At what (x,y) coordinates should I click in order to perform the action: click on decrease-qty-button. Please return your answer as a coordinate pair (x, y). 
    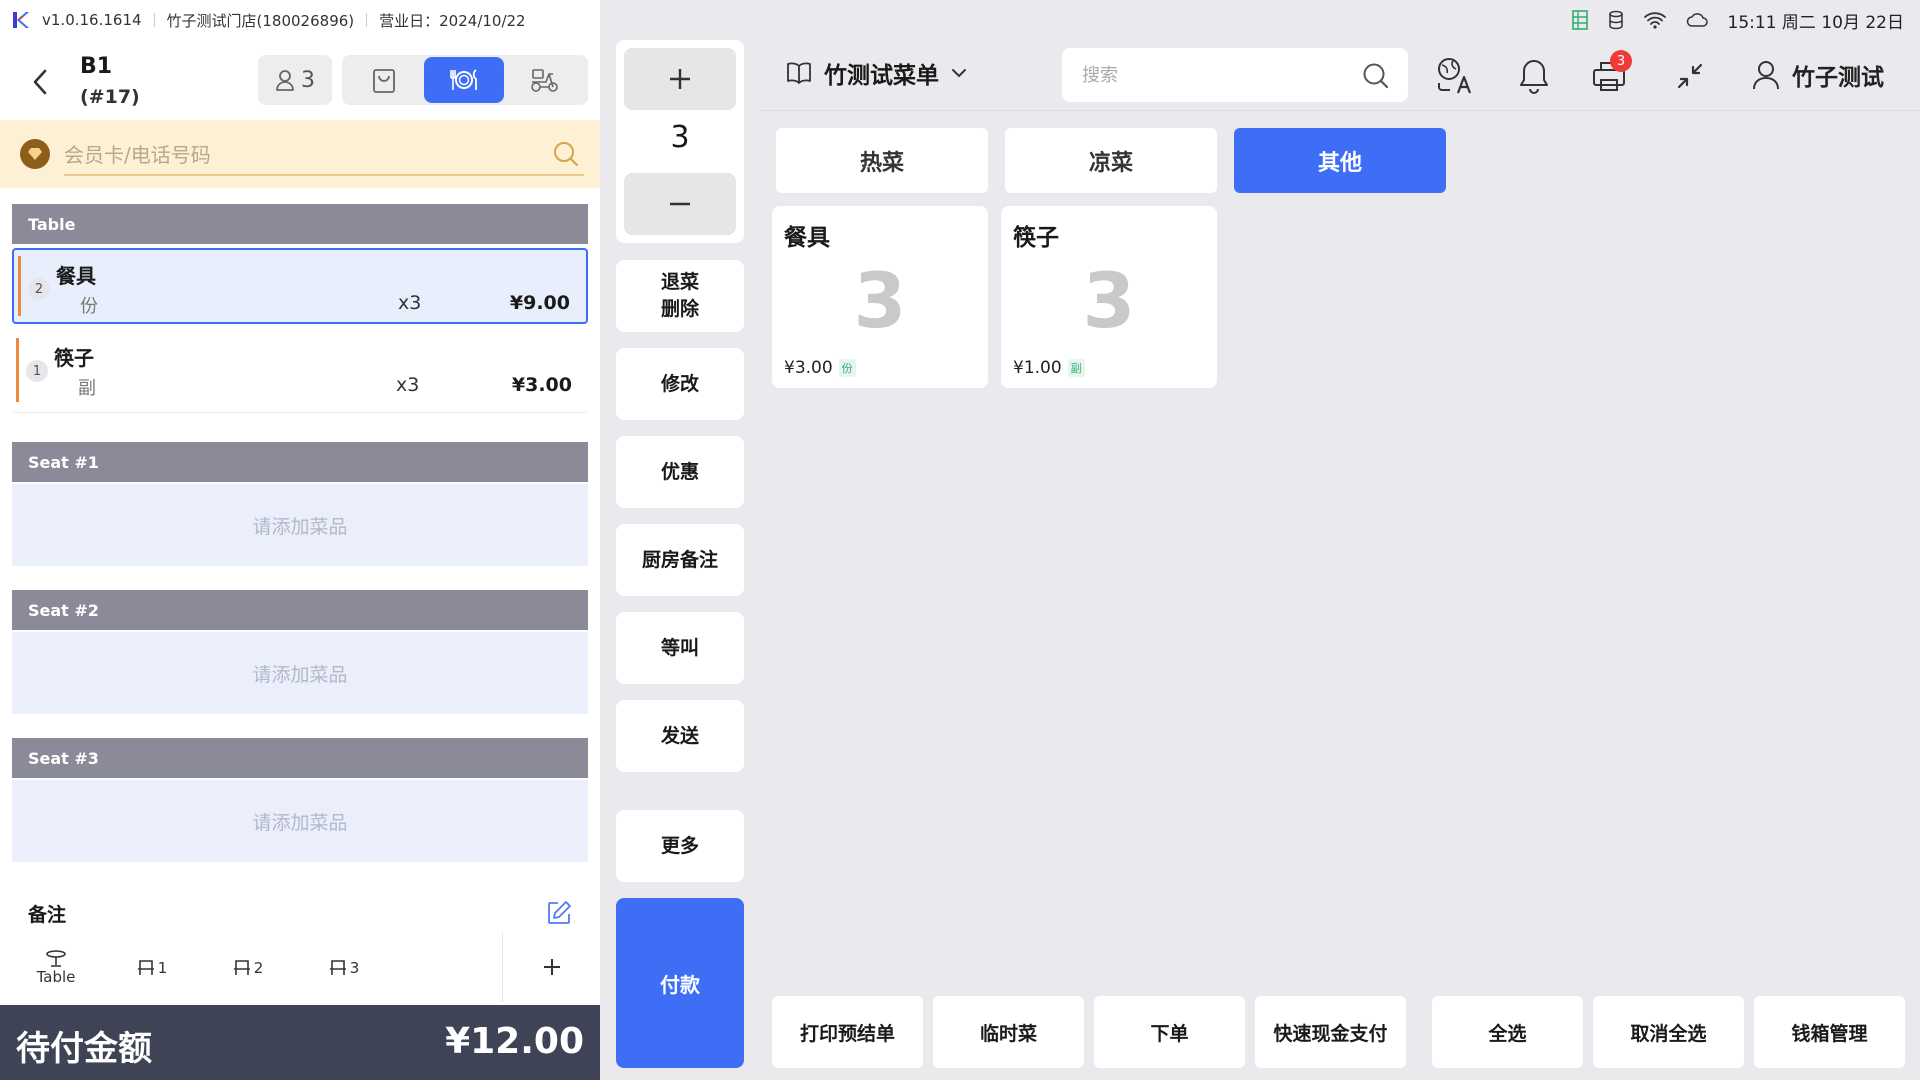
    Looking at the image, I should click on (680, 204).